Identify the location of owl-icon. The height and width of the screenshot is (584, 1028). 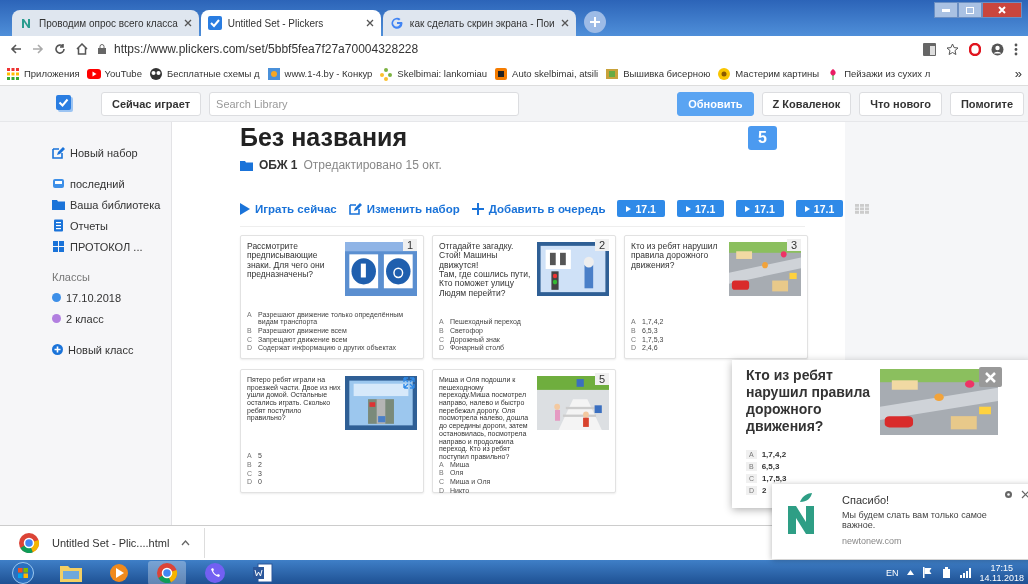
(155, 73).